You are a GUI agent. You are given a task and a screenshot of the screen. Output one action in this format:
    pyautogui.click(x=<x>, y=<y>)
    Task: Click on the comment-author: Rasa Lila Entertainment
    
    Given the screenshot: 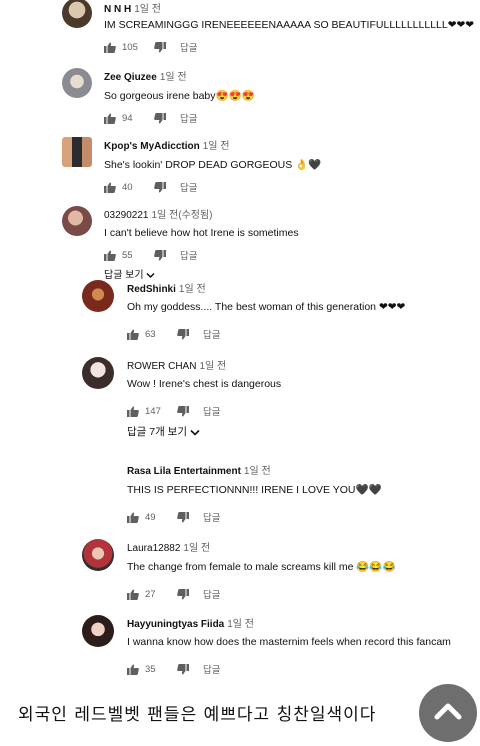 What is the action you would take?
    pyautogui.click(x=184, y=471)
    